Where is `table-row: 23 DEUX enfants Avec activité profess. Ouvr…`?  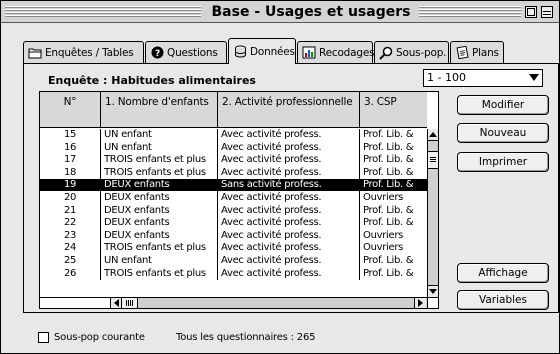 table-row: 23 DEUX enfants Avec activité profess. Ouvr… is located at coordinates (233, 235).